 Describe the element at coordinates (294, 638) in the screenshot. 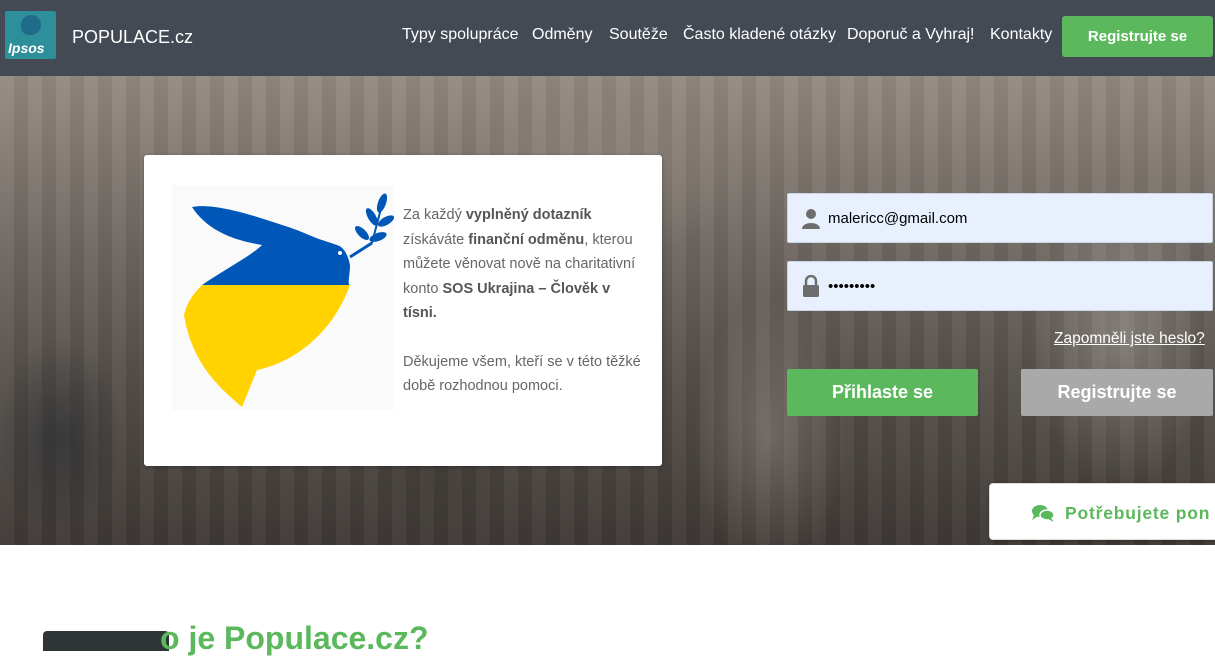

I see `section-title: o je Populace.cz?` at that location.